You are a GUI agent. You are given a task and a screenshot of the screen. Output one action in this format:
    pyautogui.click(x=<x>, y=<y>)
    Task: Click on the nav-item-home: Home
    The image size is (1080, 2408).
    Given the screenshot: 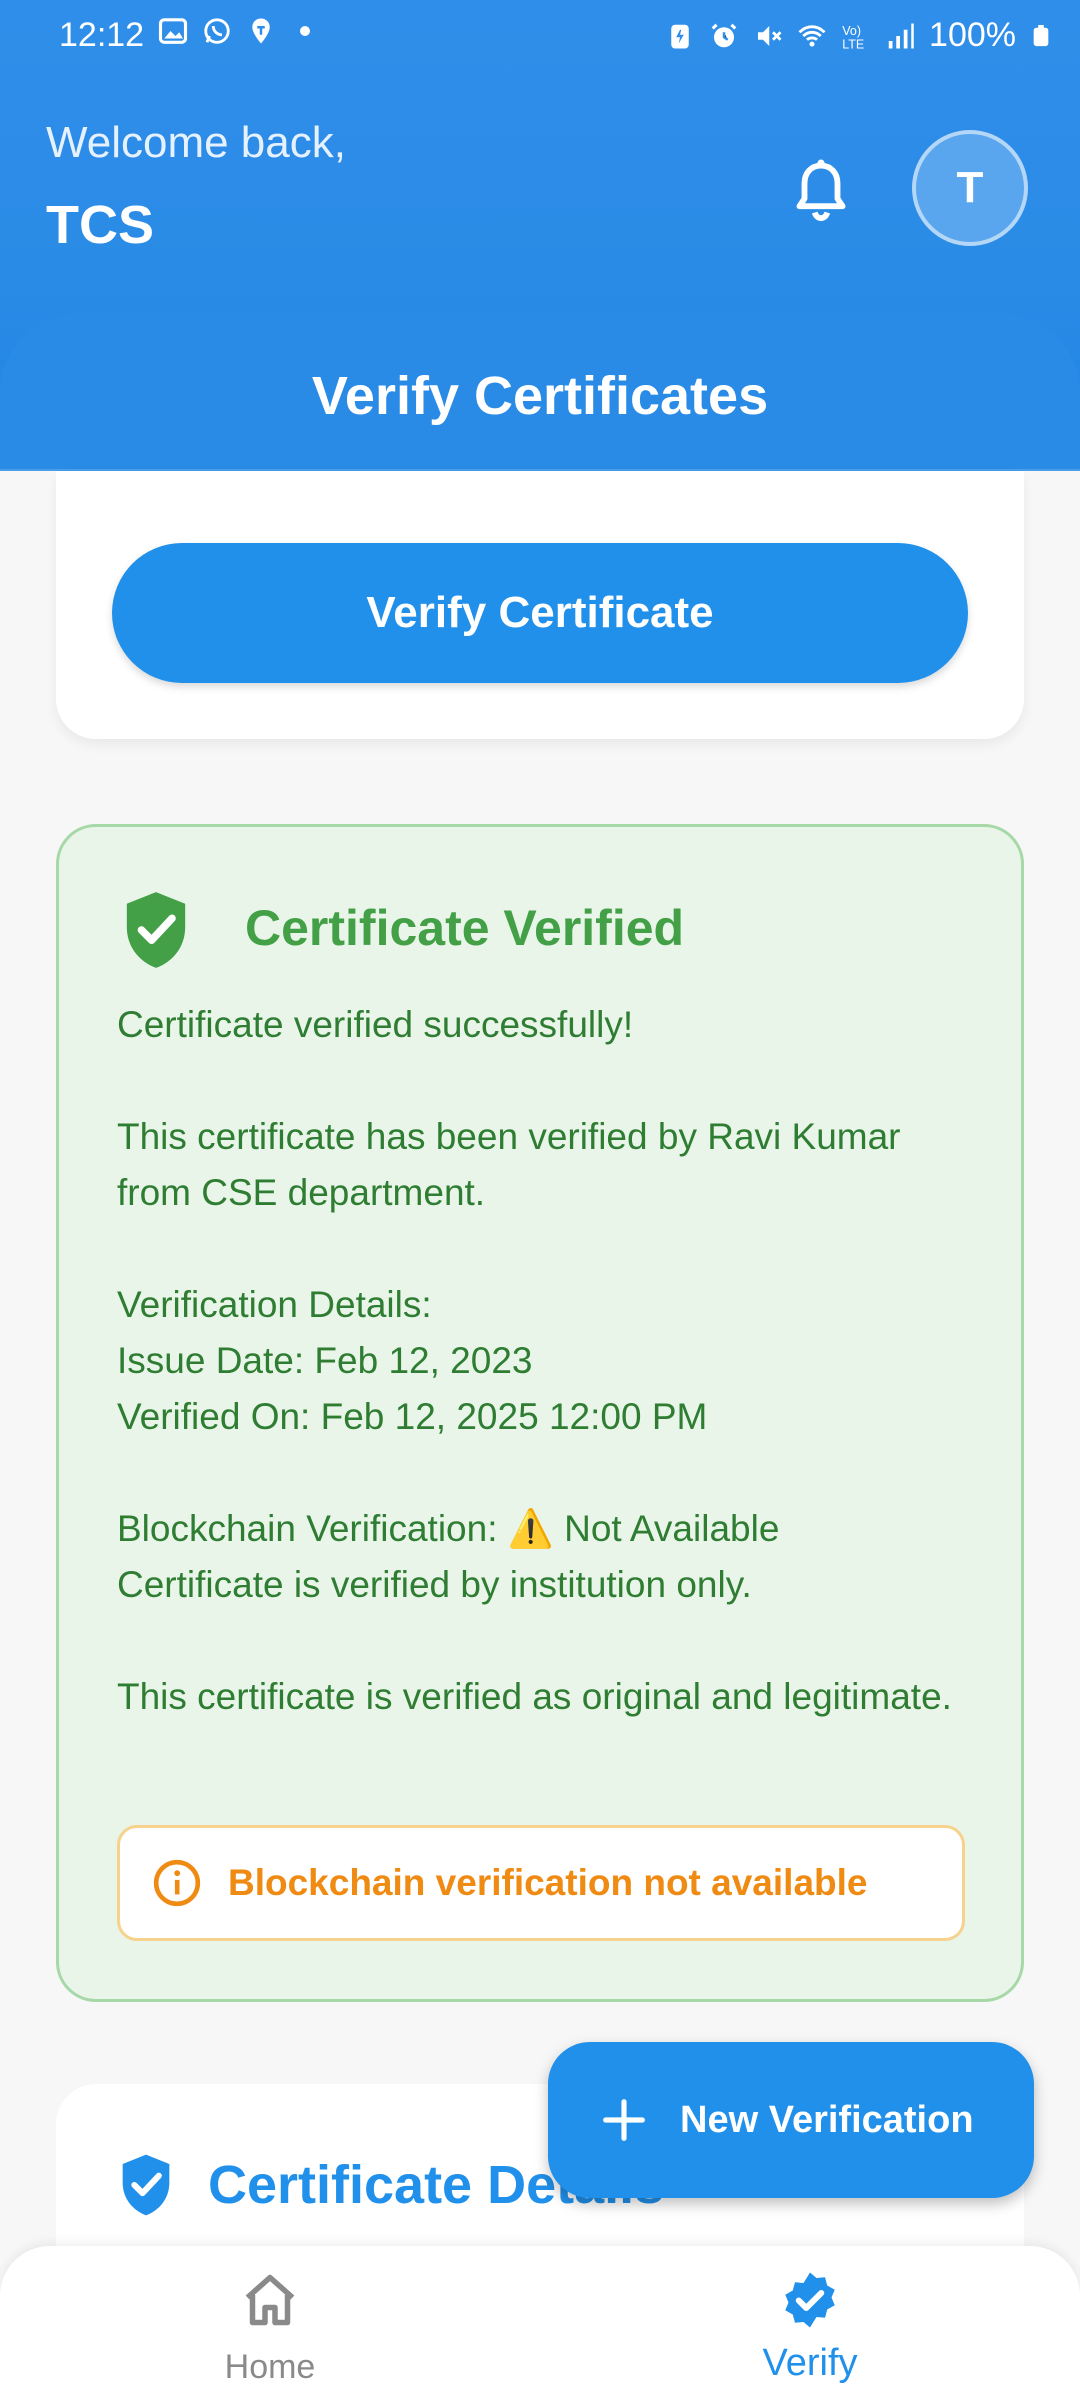 What is the action you would take?
    pyautogui.click(x=270, y=2328)
    